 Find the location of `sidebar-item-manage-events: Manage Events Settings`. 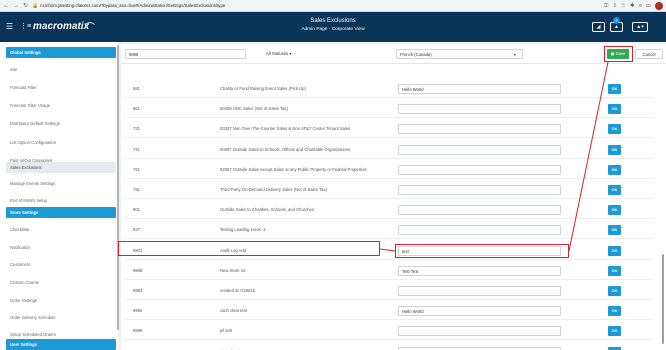

sidebar-item-manage-events: Manage Events Settings is located at coordinates (61, 183).